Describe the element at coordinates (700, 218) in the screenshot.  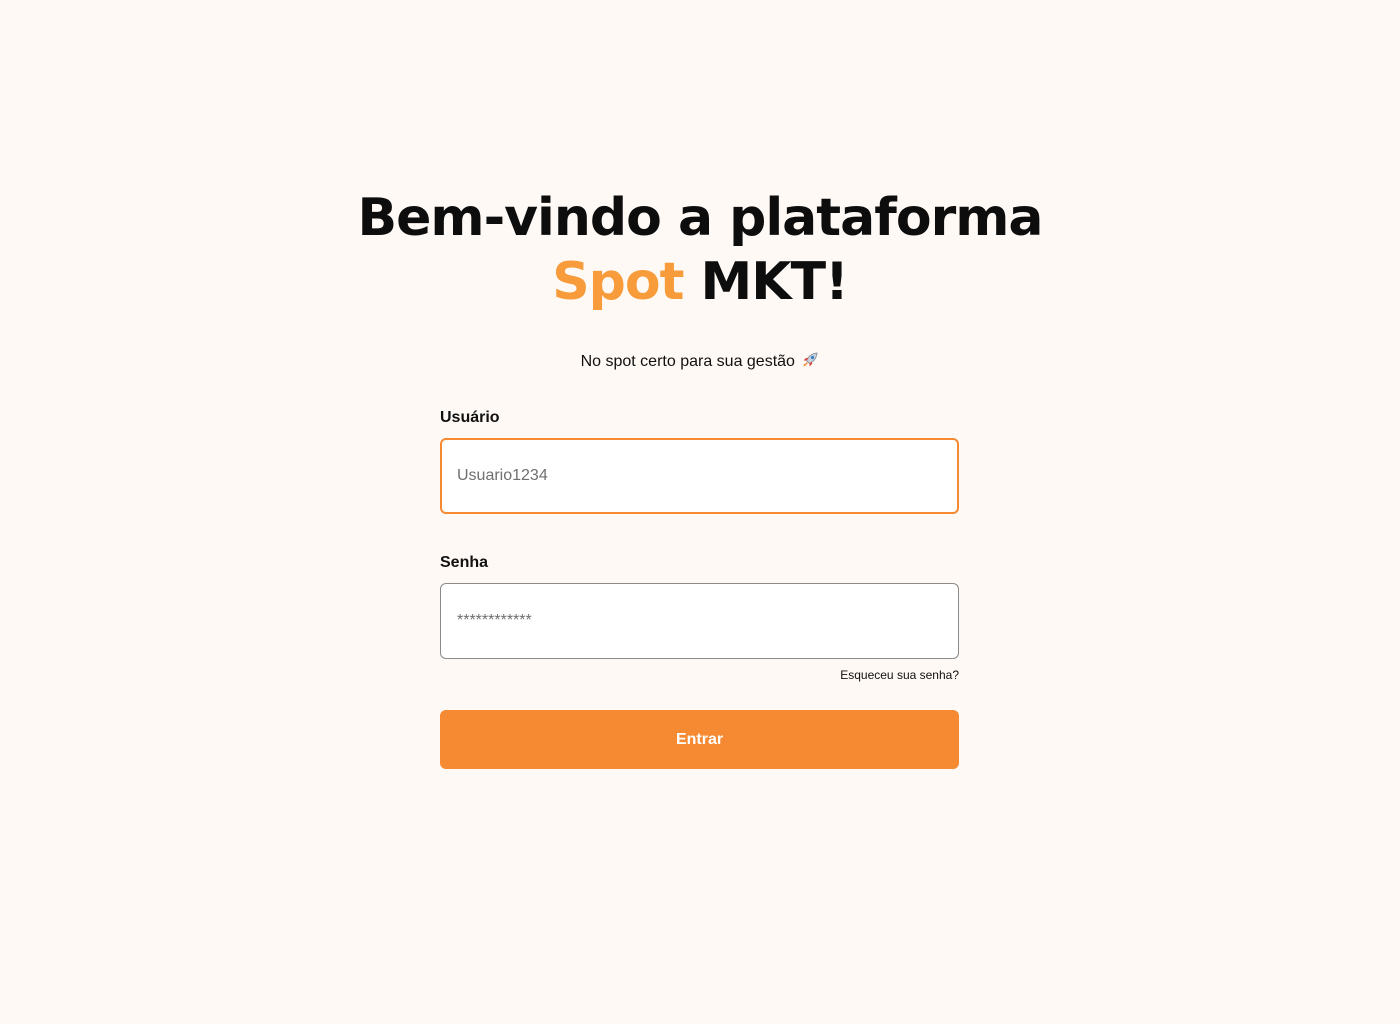
I see `title-line-1: Bem-vindo a plataforma` at that location.